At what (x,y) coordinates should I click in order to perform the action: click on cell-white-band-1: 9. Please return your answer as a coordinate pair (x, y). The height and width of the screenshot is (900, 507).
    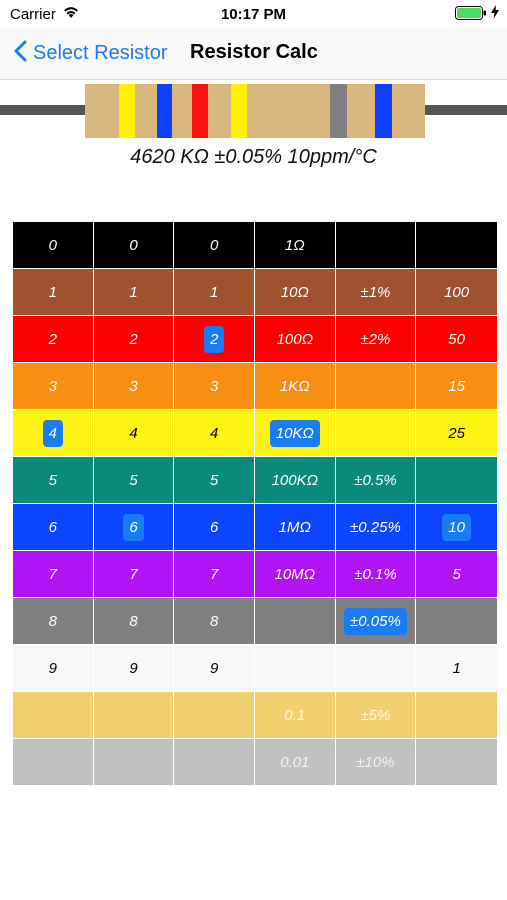
    Looking at the image, I should click on (53, 668).